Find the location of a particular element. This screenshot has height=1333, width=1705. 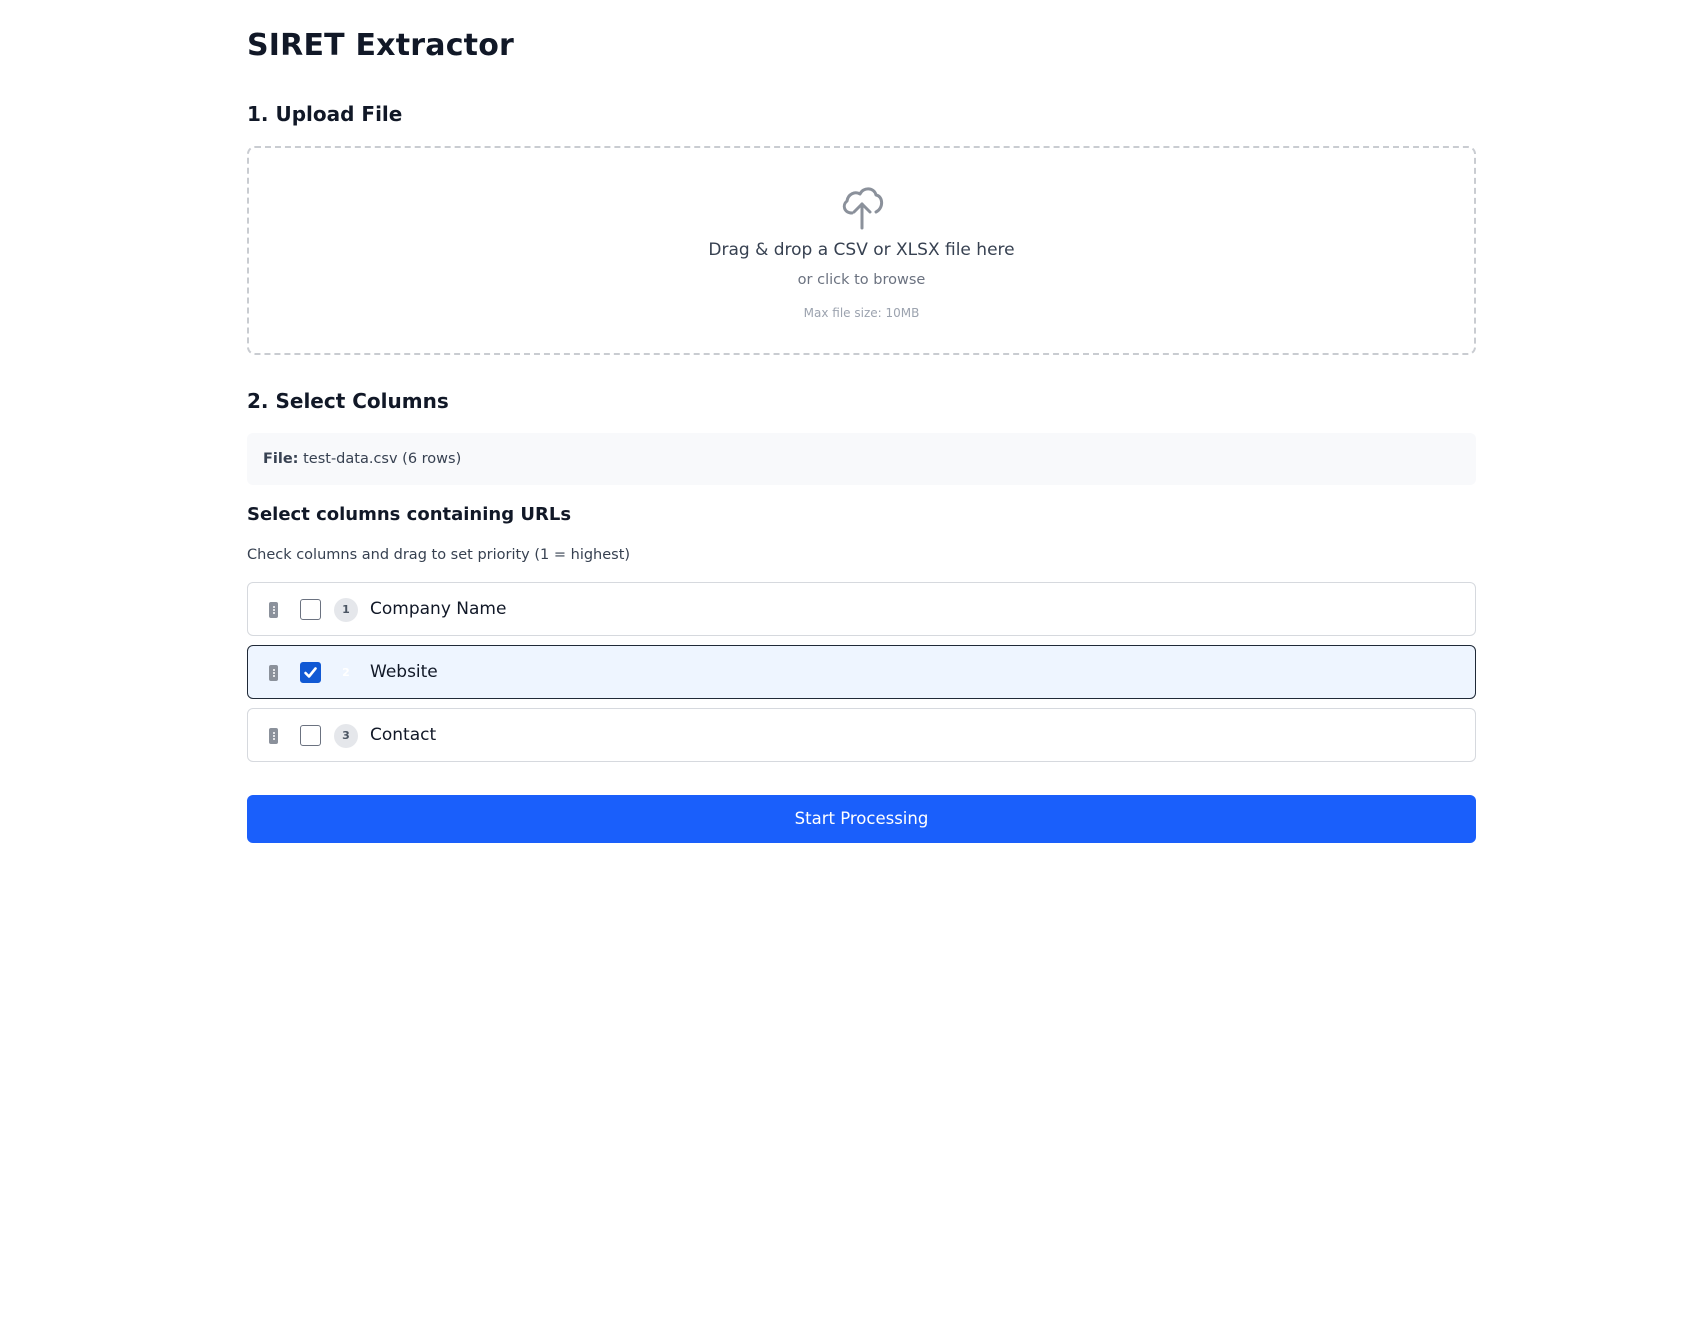

column-label: Website is located at coordinates (404, 672).